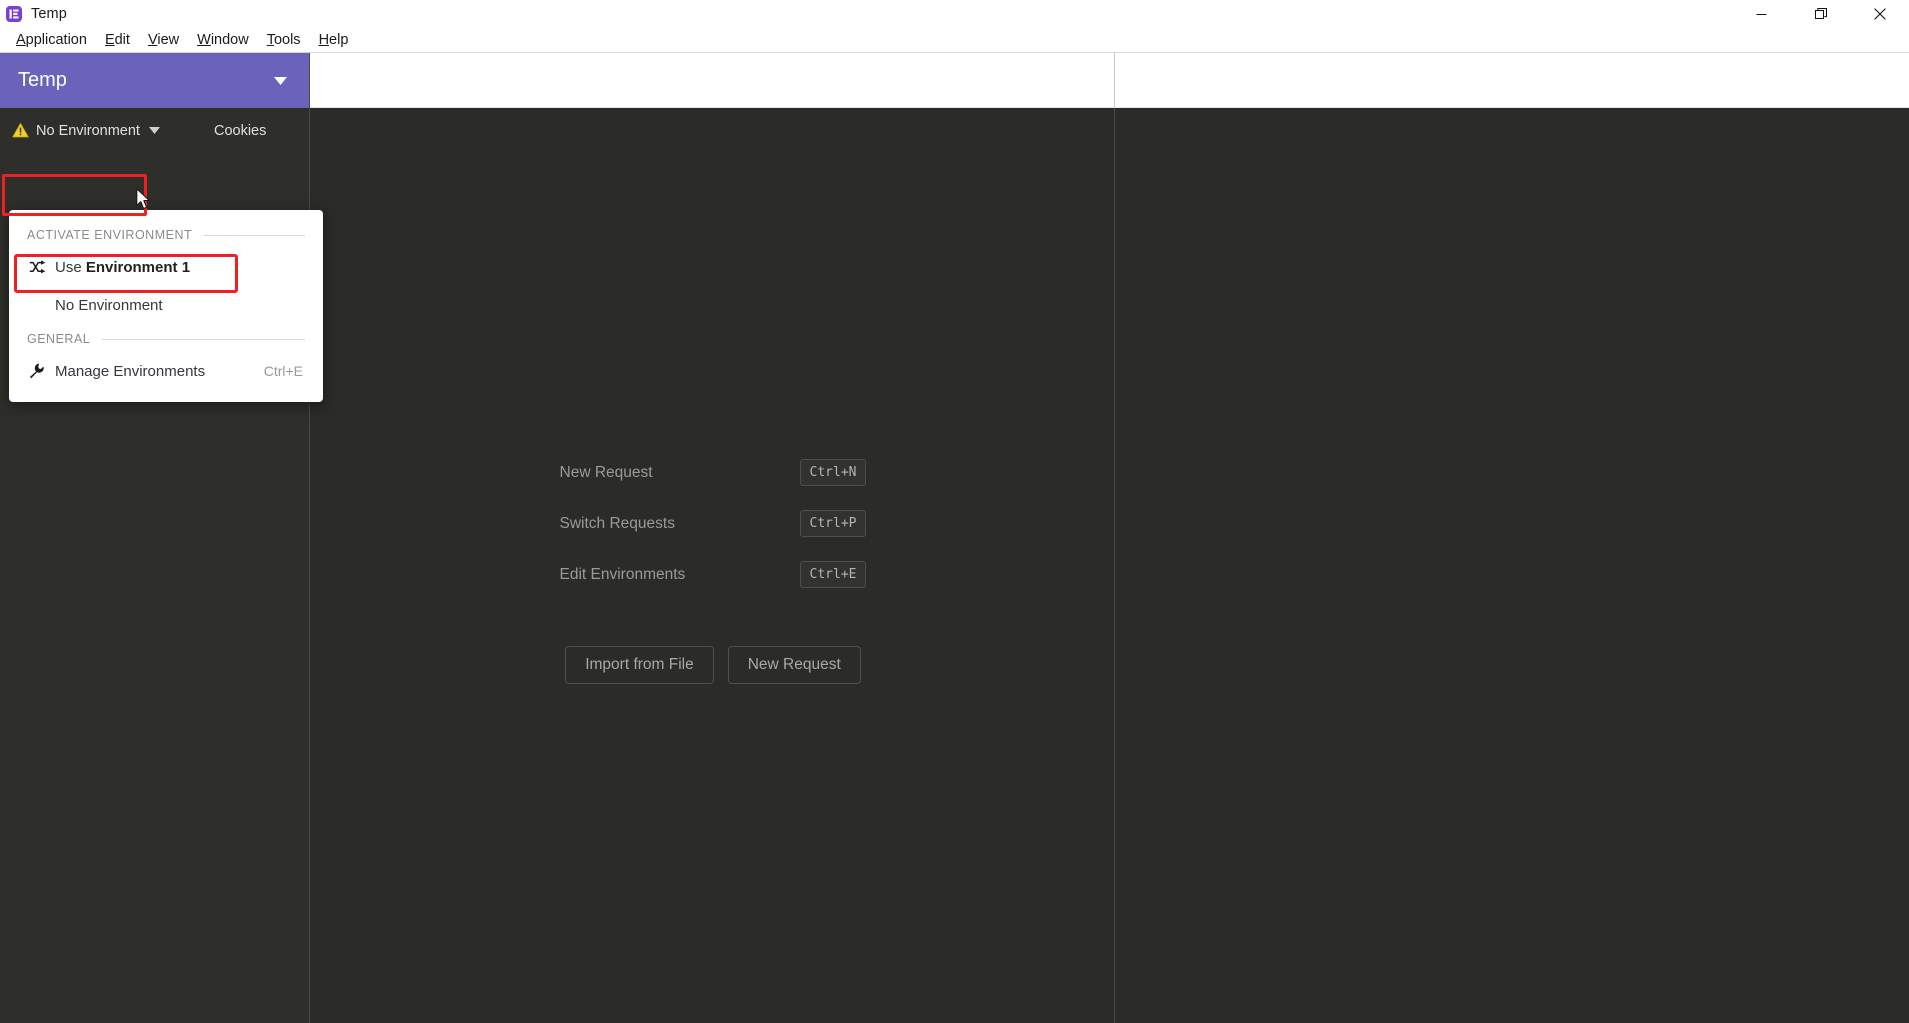 The height and width of the screenshot is (1023, 1909). I want to click on dropdown-section-header-general: GENERAL, so click(166, 338).